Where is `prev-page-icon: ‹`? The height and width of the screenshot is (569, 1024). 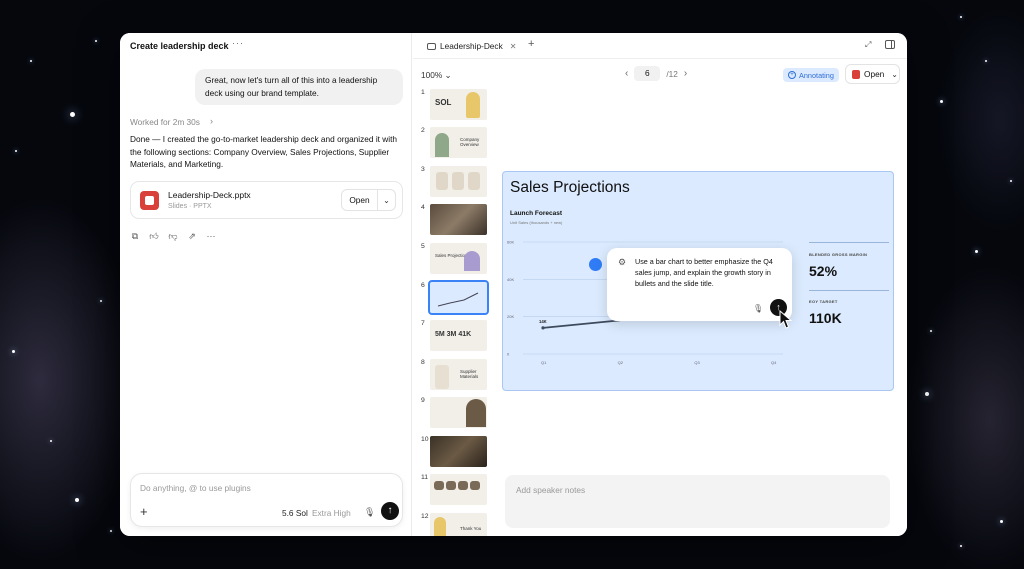 prev-page-icon: ‹ is located at coordinates (626, 73).